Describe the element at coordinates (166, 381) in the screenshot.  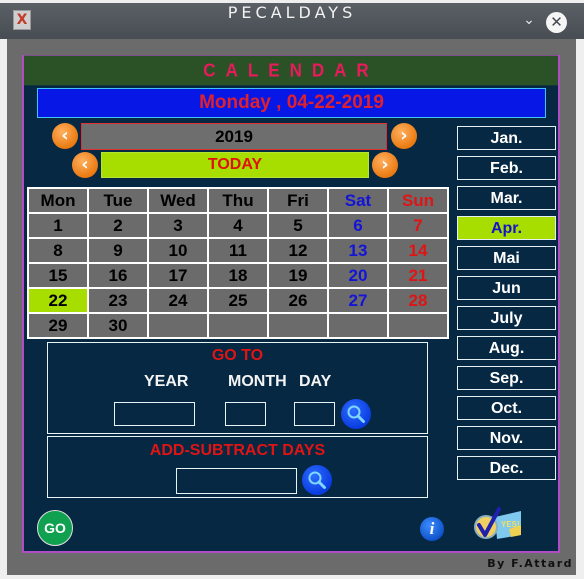
I see `year-label: YEAR` at that location.